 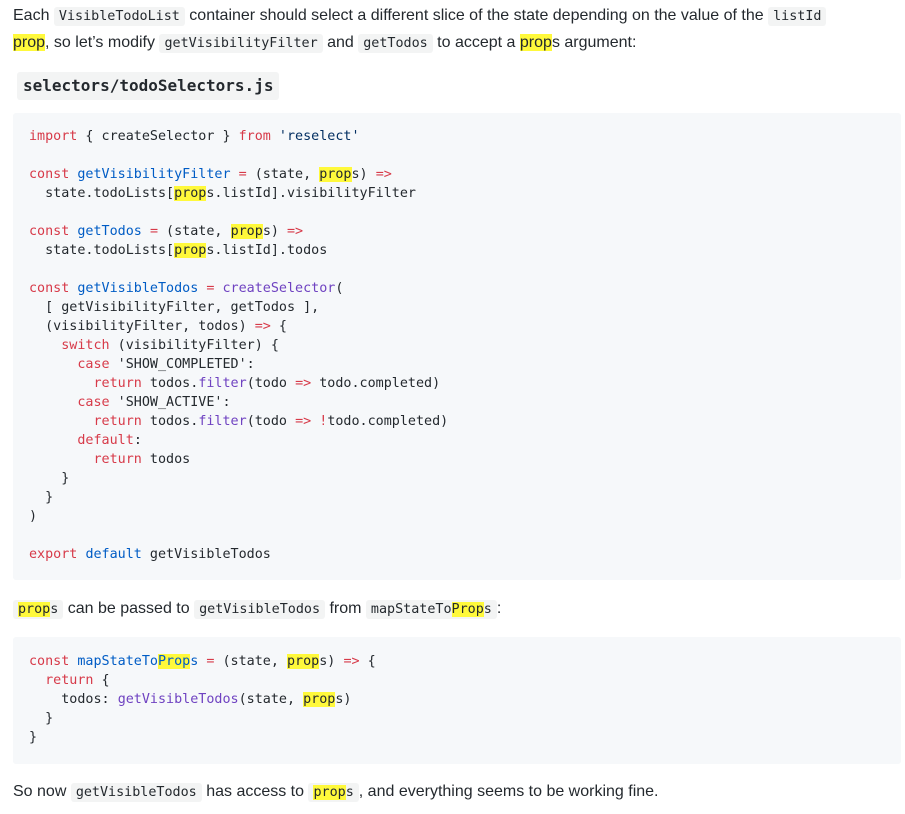 I want to click on text: Each, so click(x=33, y=15).